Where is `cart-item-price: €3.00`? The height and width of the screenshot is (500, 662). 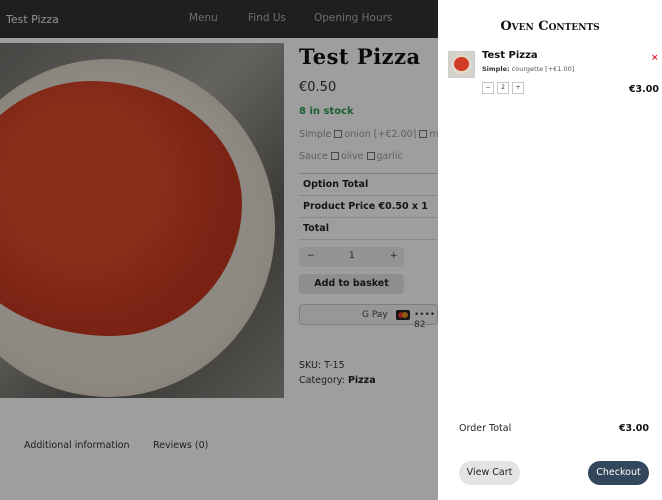
cart-item-price: €3.00 is located at coordinates (643, 89).